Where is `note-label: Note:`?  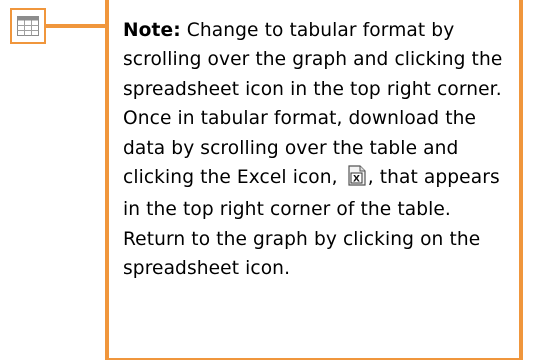
note-label: Note: is located at coordinates (152, 30).